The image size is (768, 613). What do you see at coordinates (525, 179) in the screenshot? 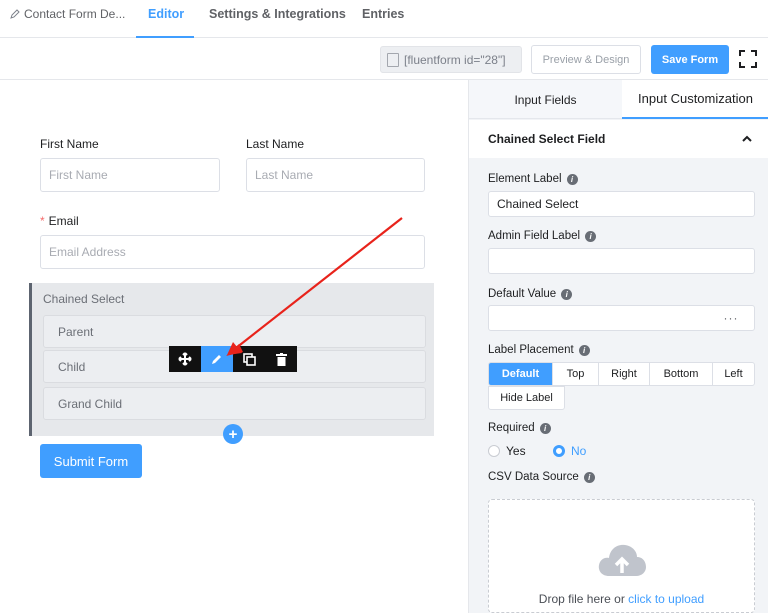
I see `element-label-text: Element Label` at bounding box center [525, 179].